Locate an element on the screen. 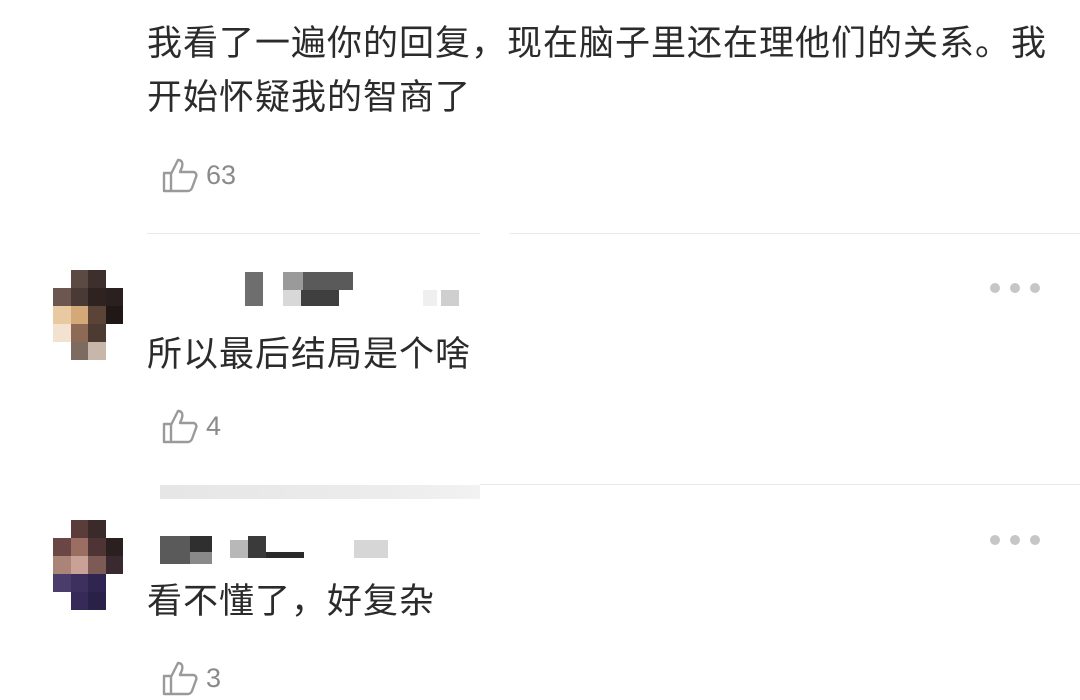 The height and width of the screenshot is (700, 1080). like-count: 4 is located at coordinates (214, 425).